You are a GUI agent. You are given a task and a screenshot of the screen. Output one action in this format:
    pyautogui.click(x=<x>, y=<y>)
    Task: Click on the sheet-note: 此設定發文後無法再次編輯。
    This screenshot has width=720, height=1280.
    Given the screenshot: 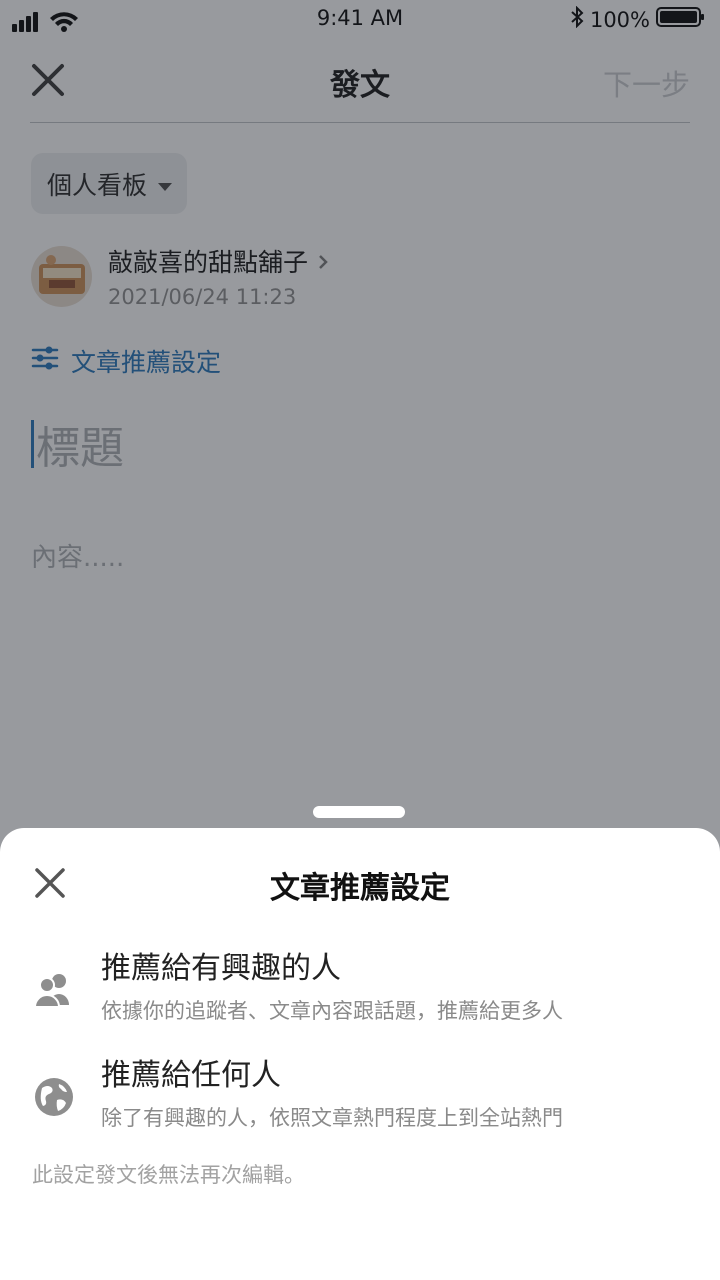 What is the action you would take?
    pyautogui.click(x=168, y=1175)
    